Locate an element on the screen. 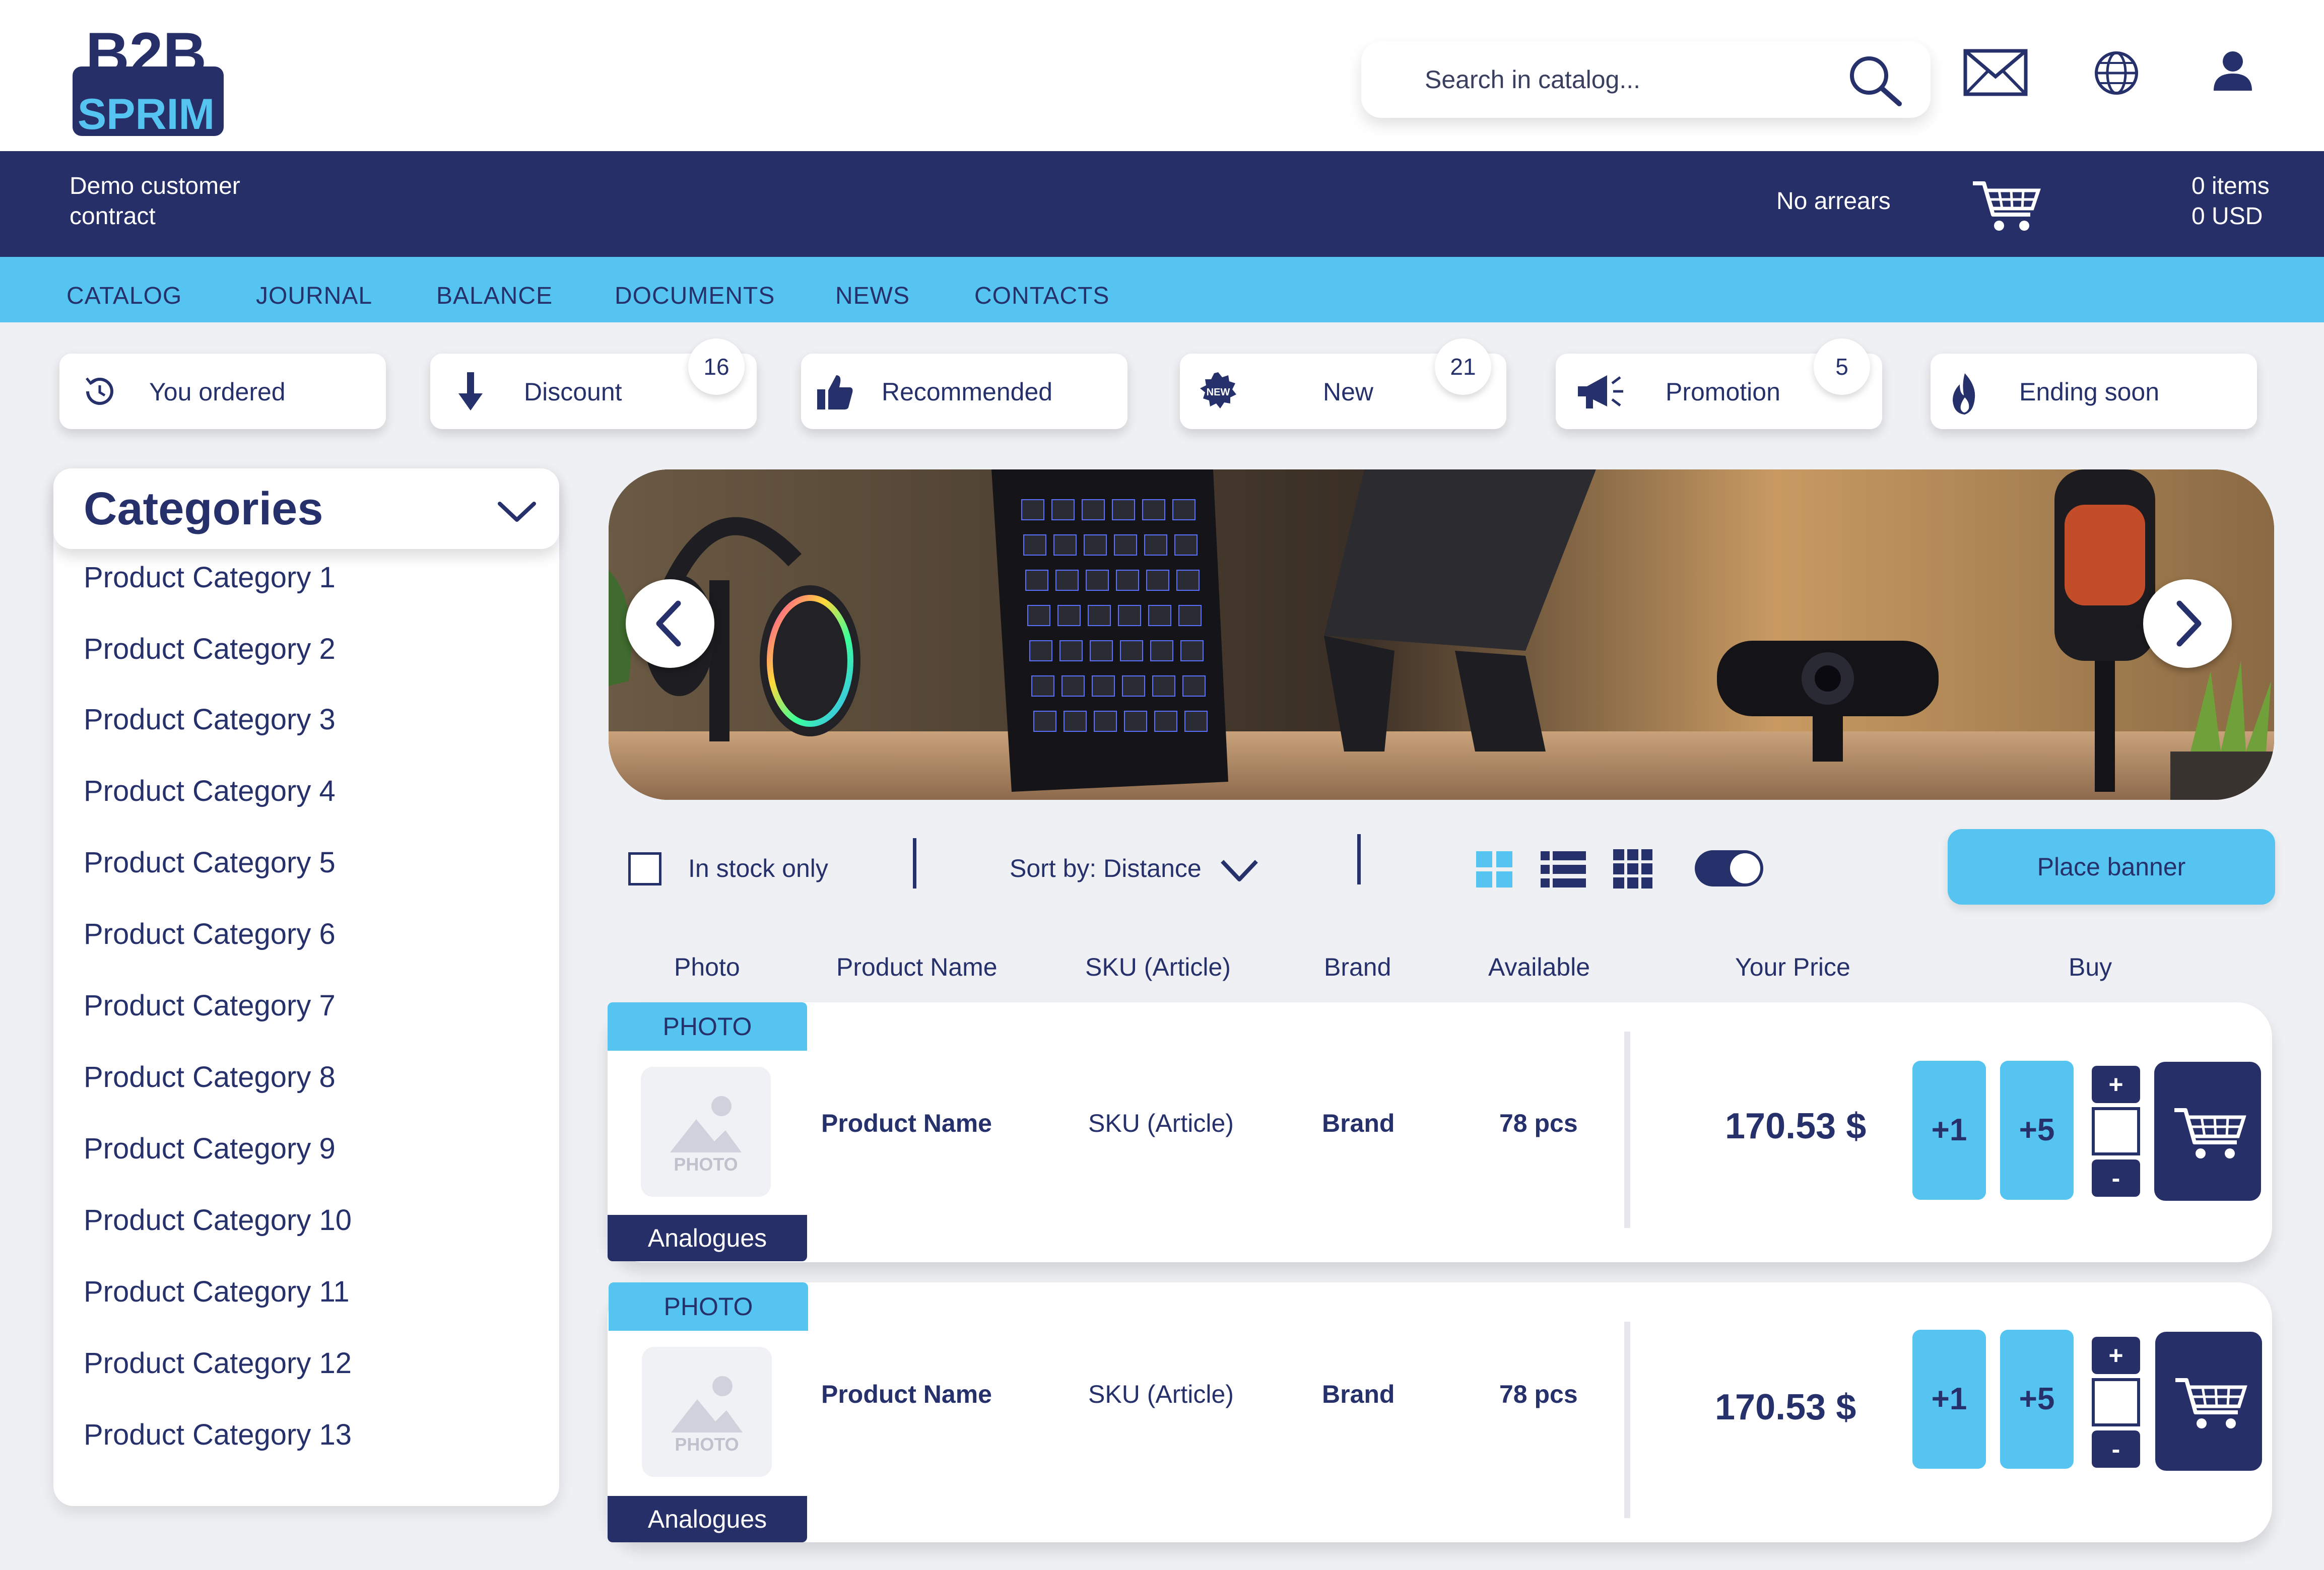 This screenshot has height=1570, width=2324. category-item: Product Category 10 is located at coordinates (218, 1220).